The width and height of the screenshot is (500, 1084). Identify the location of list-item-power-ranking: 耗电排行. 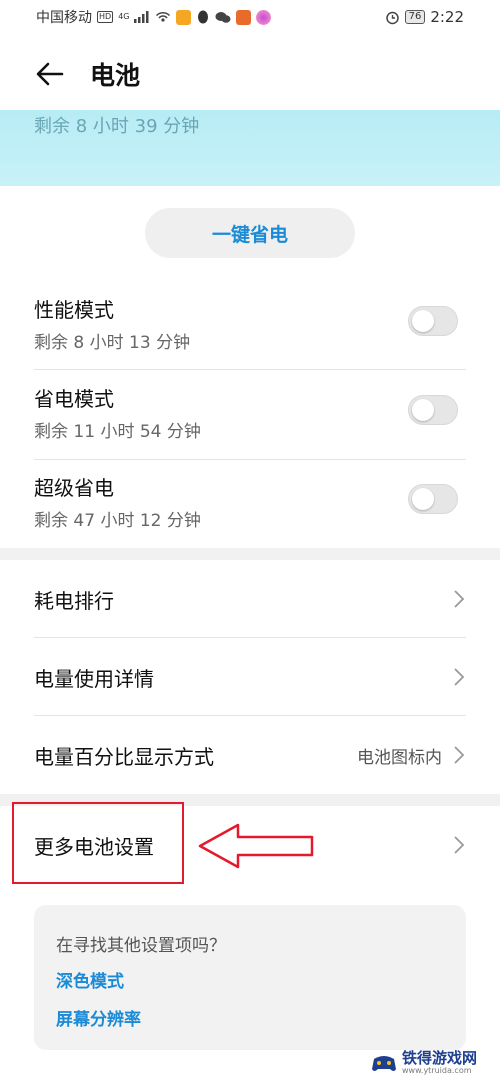
(250, 599).